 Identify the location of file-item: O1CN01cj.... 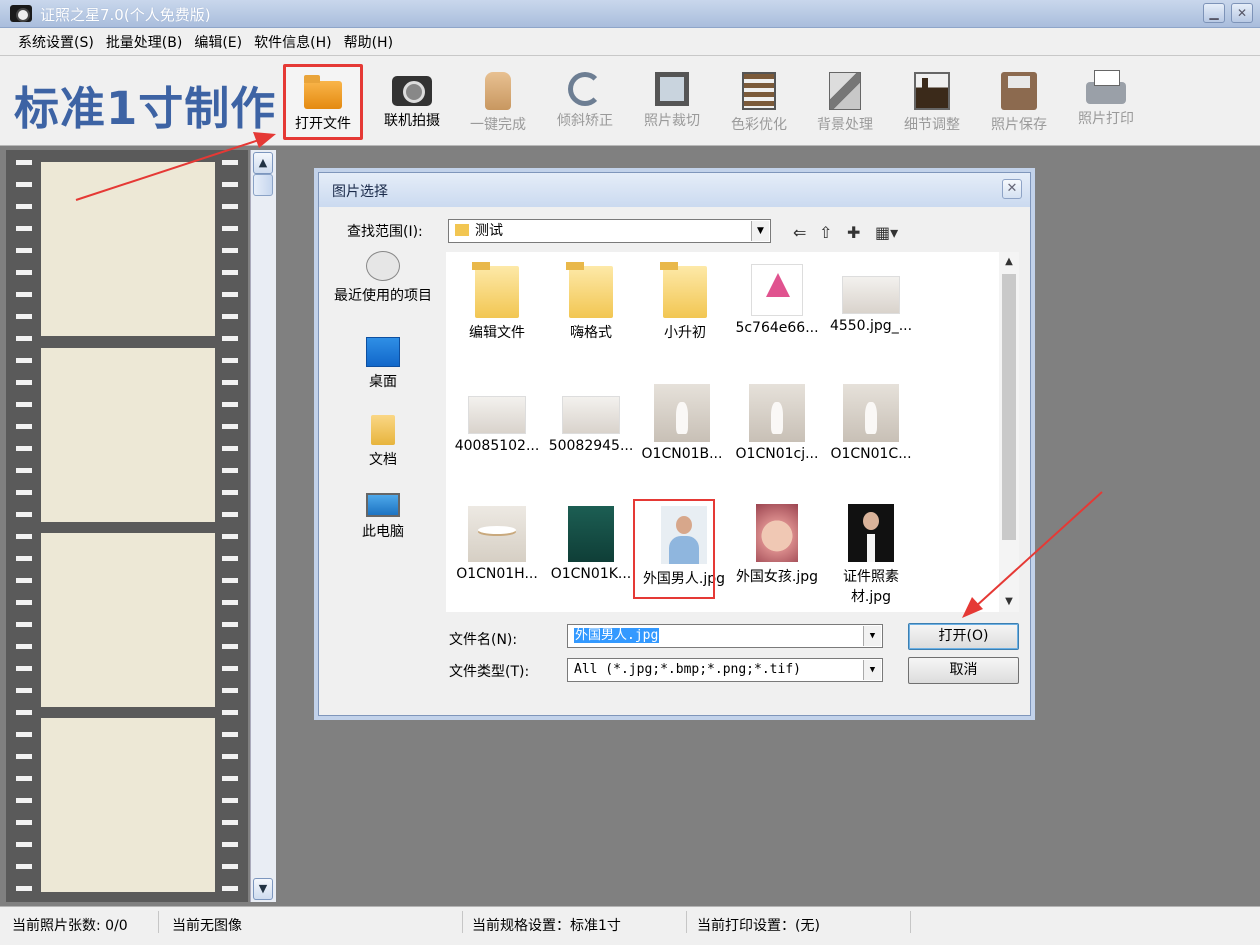
(777, 423).